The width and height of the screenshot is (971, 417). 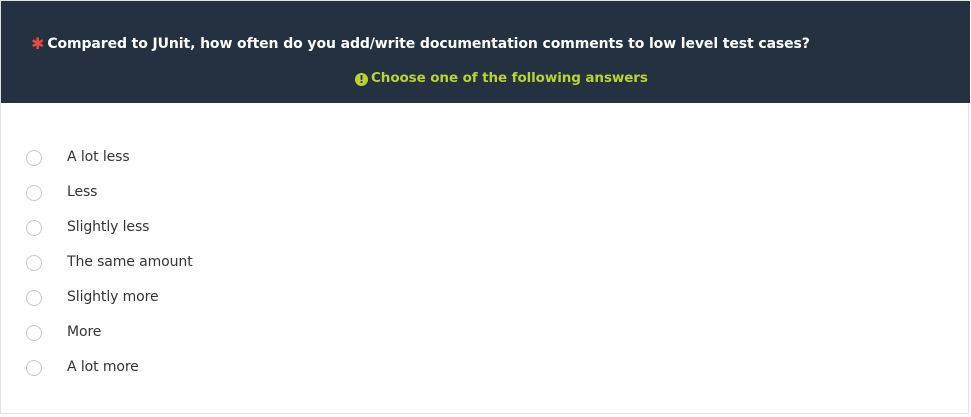 What do you see at coordinates (201, 333) in the screenshot?
I see `answer-option-more: More` at bounding box center [201, 333].